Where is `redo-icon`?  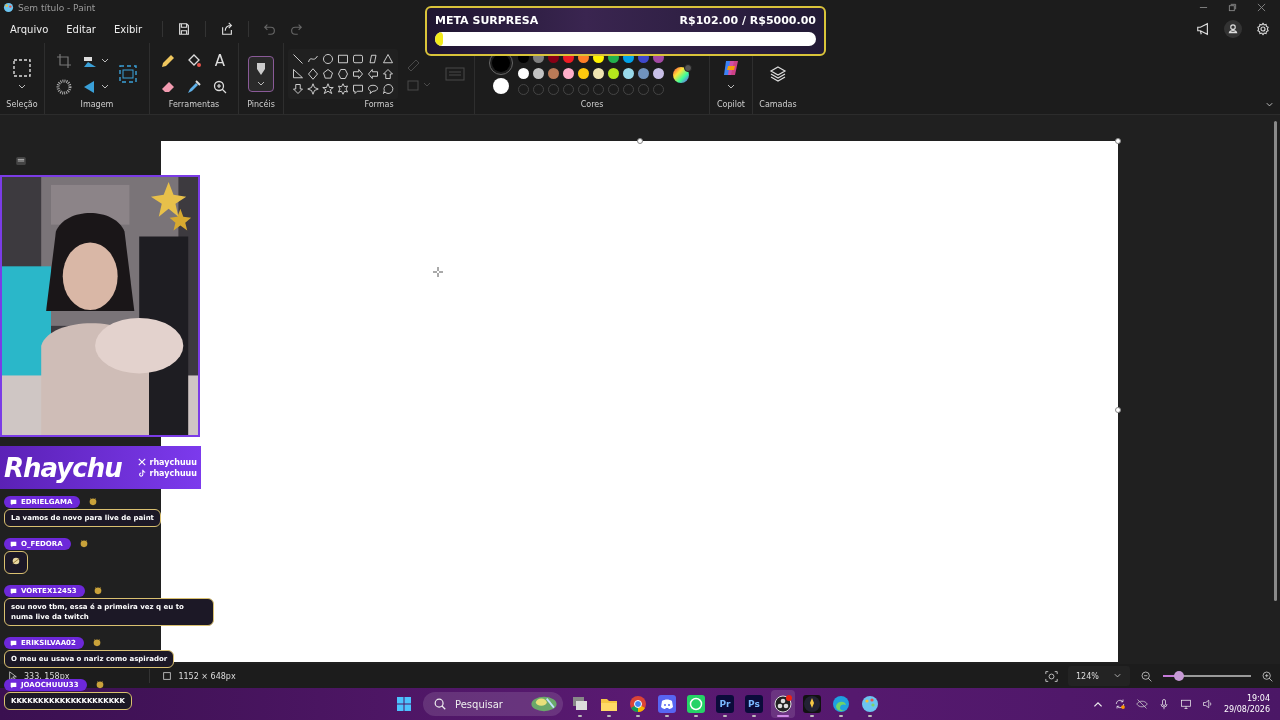 redo-icon is located at coordinates (296, 29).